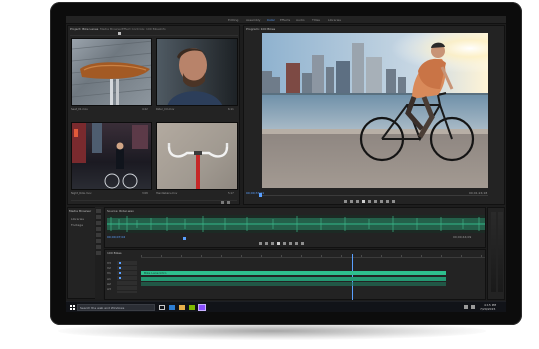  Describe the element at coordinates (145, 193) in the screenshot. I see `clip-duration: 3:08` at that location.